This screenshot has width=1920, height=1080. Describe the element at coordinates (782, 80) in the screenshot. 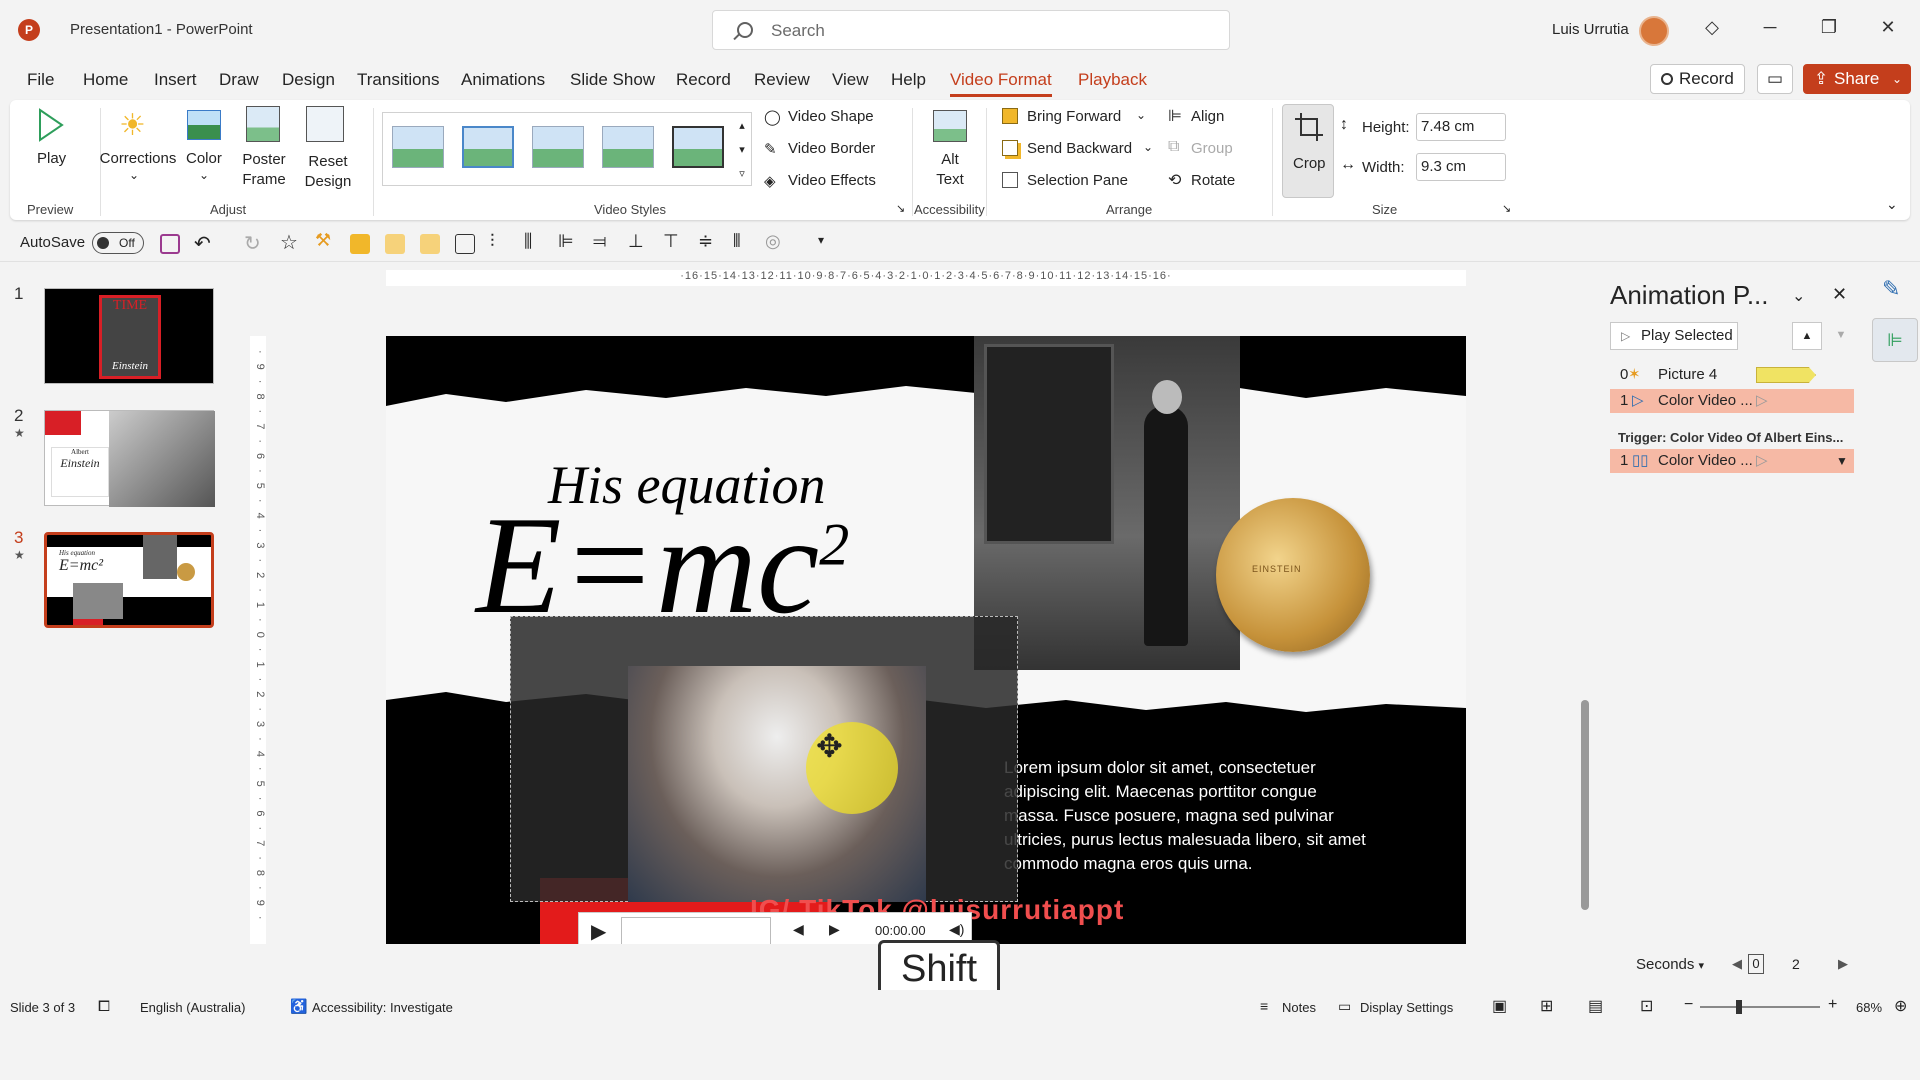

I see `tab-review: Review` at that location.